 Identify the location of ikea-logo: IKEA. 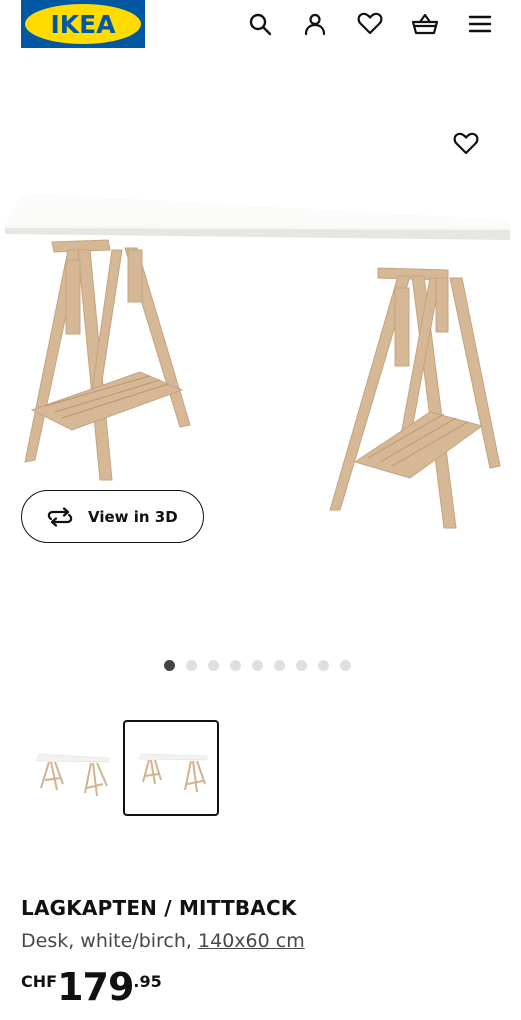
(83, 24).